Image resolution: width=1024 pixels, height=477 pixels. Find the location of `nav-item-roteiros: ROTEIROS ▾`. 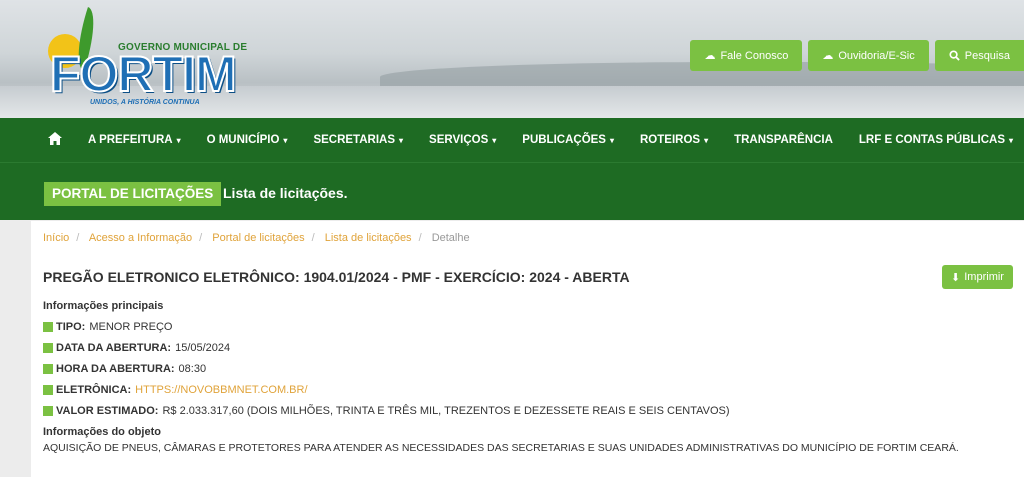

nav-item-roteiros: ROTEIROS ▾ is located at coordinates (674, 140).